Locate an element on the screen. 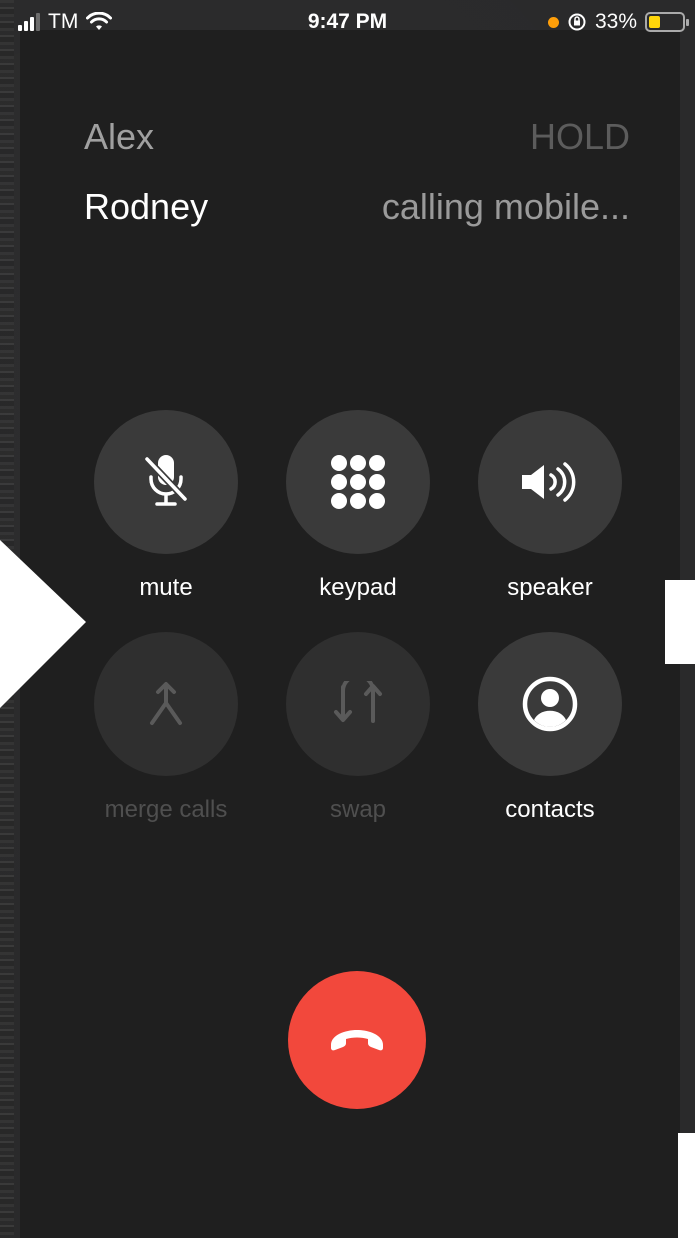  contacts-button: contacts is located at coordinates (550, 728).